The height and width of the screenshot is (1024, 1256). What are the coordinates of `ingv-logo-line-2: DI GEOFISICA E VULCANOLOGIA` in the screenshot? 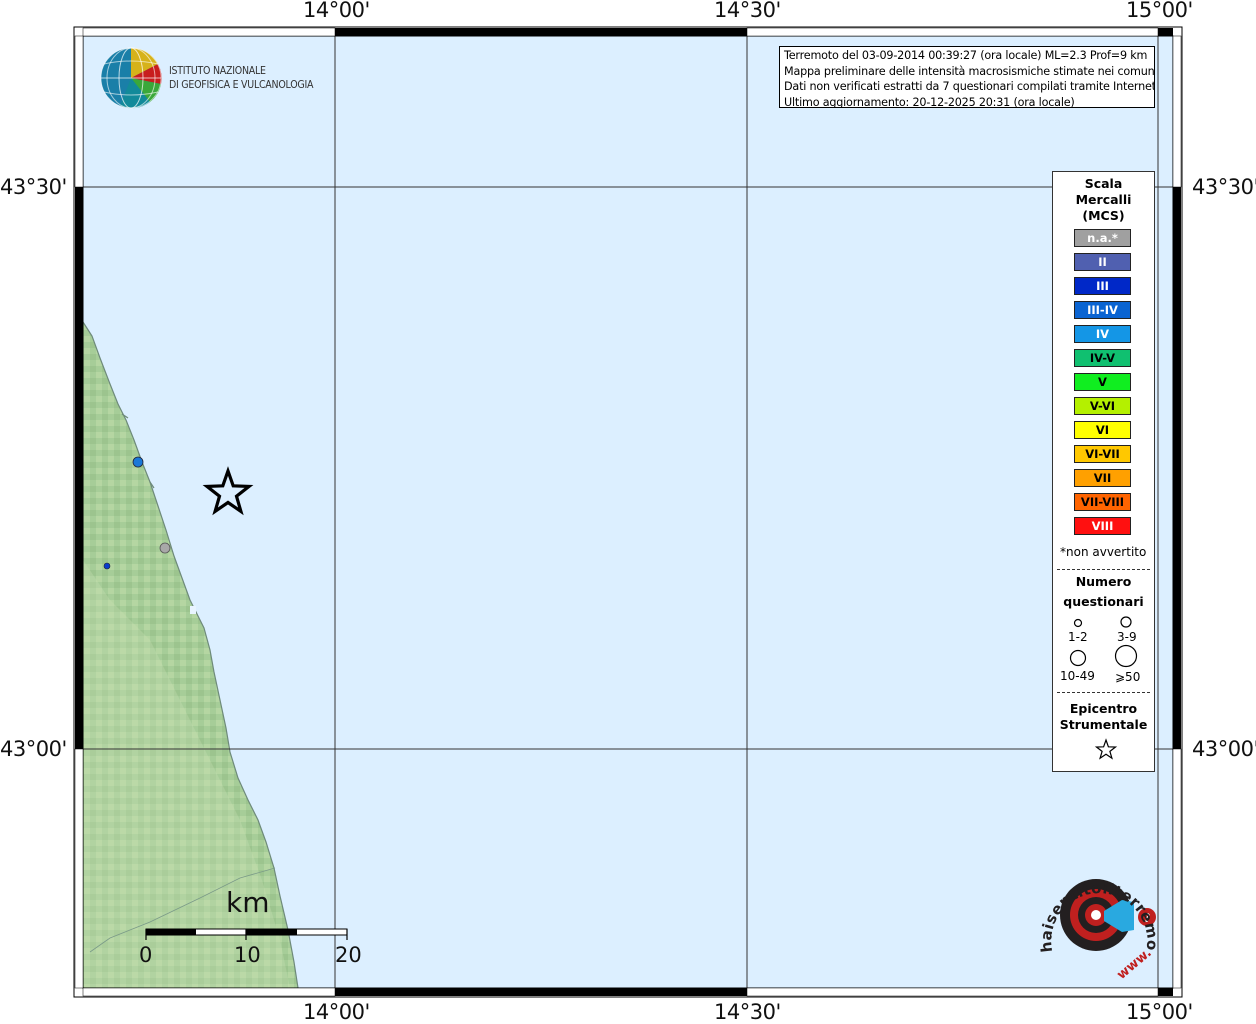 It's located at (241, 84).